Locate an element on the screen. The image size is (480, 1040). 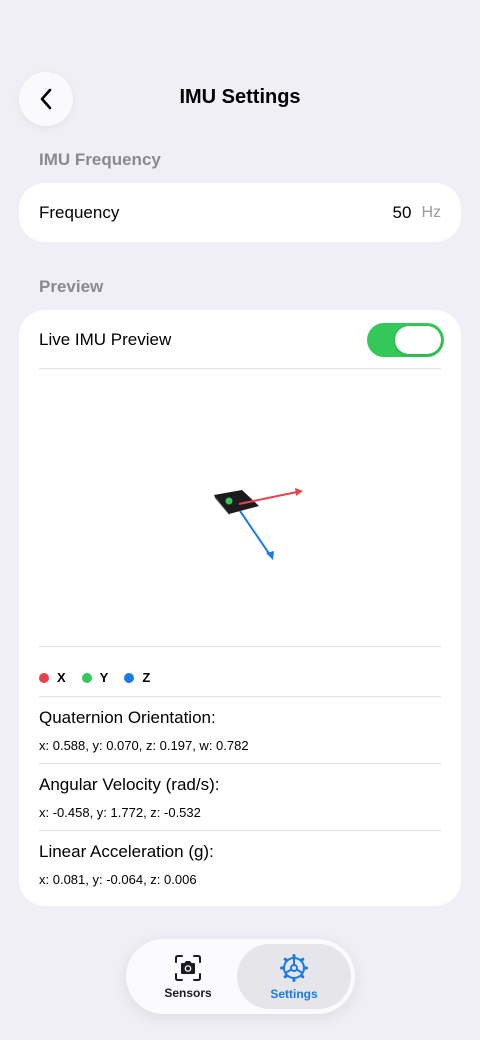
legend-item-z: Z is located at coordinates (137, 677).